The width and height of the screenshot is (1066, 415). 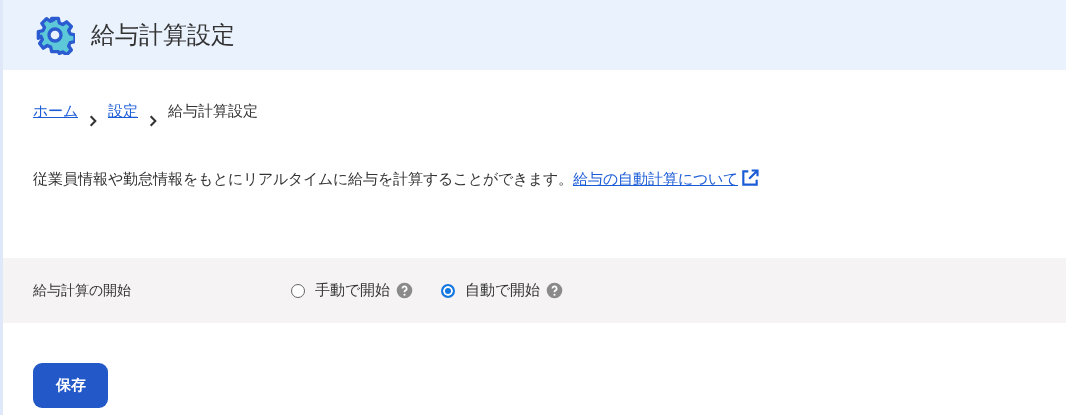 What do you see at coordinates (163, 35) in the screenshot?
I see `page-title: 給与計算設定` at bounding box center [163, 35].